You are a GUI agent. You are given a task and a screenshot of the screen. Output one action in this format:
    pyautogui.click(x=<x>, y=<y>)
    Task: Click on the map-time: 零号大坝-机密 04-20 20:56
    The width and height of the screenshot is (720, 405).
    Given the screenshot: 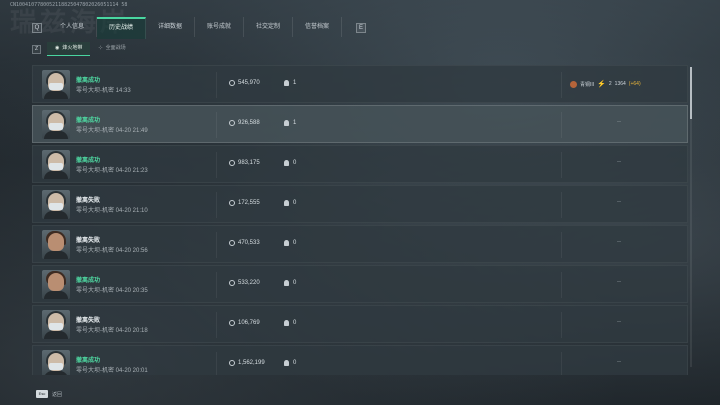 What is the action you would take?
    pyautogui.click(x=112, y=251)
    